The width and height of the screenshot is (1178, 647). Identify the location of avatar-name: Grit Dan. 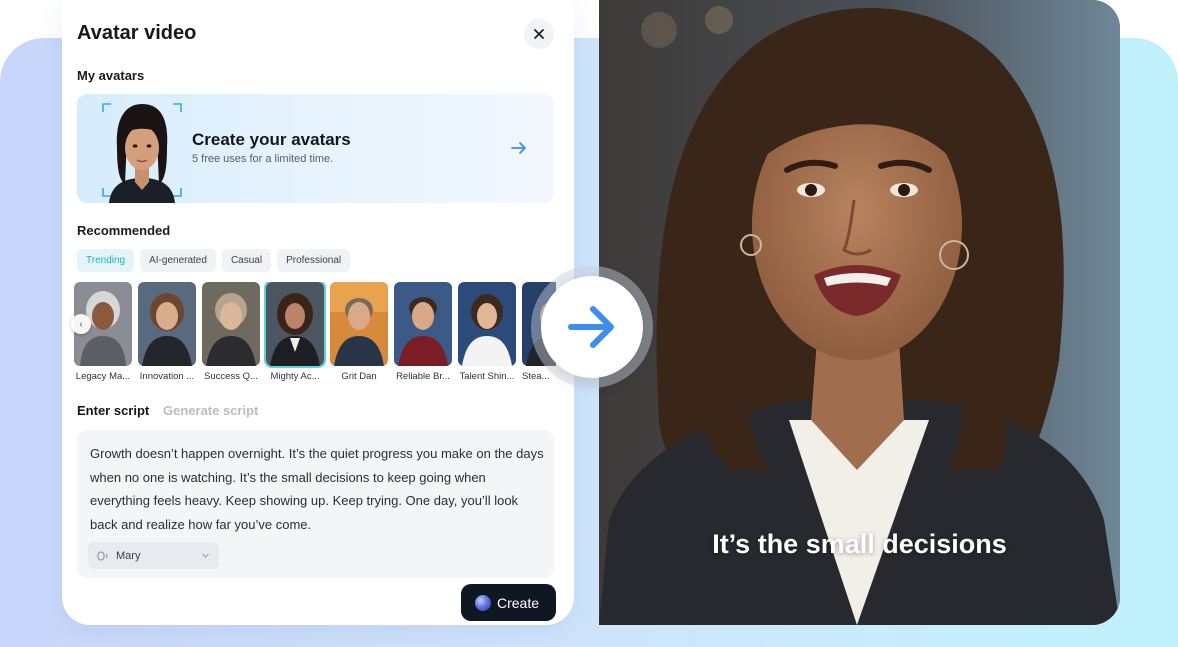
(359, 376).